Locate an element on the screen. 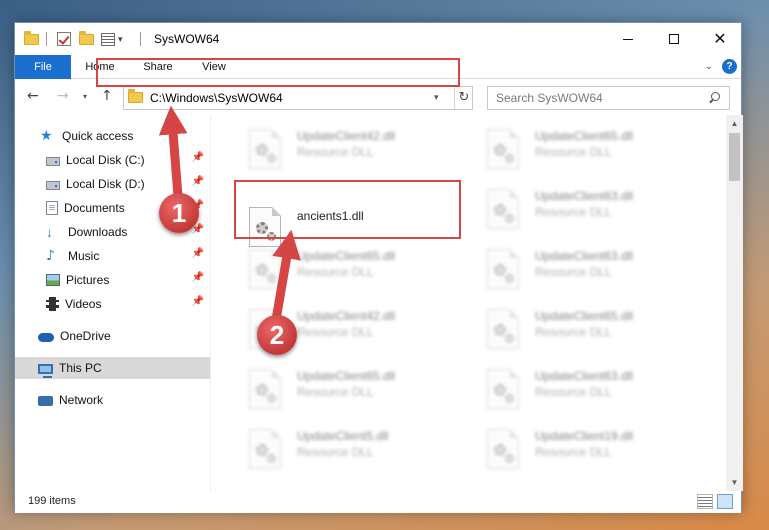 The image size is (769, 530). address-folder-icon is located at coordinates (135, 97).